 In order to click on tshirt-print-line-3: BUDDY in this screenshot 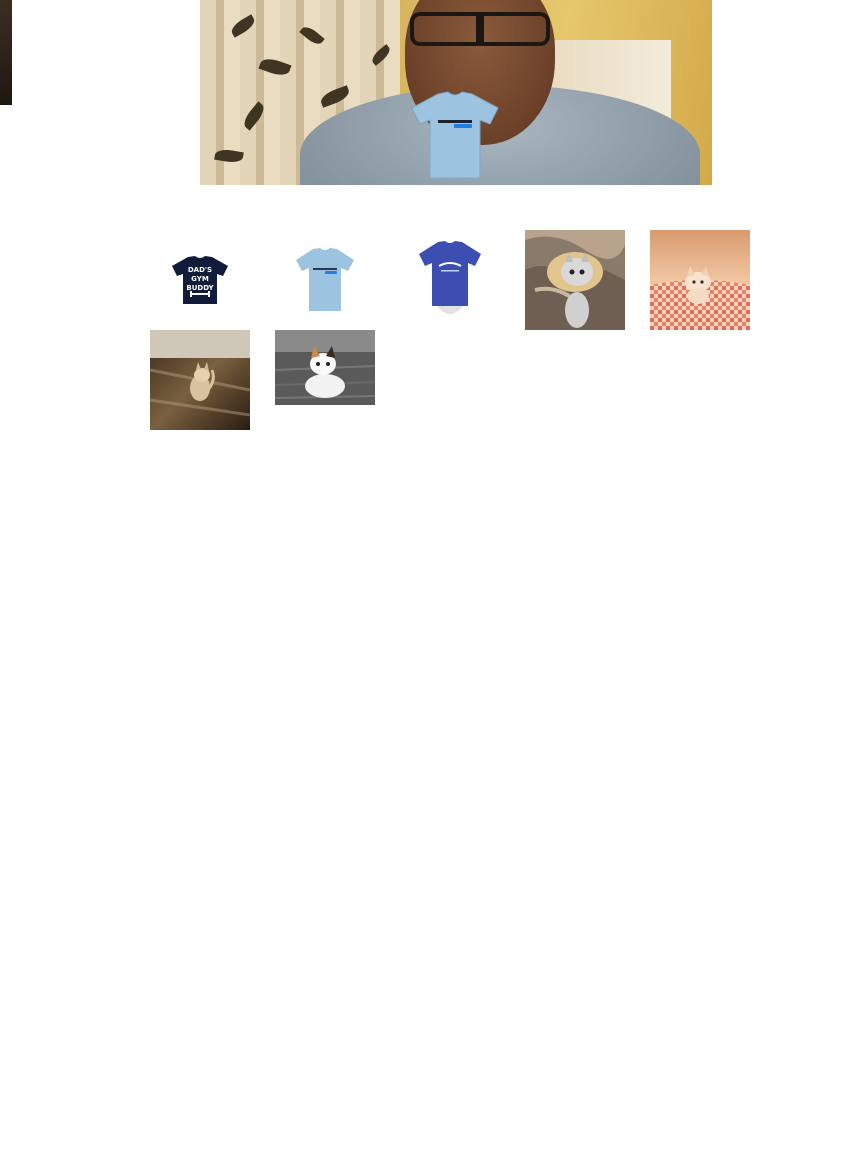, I will do `click(200, 288)`.